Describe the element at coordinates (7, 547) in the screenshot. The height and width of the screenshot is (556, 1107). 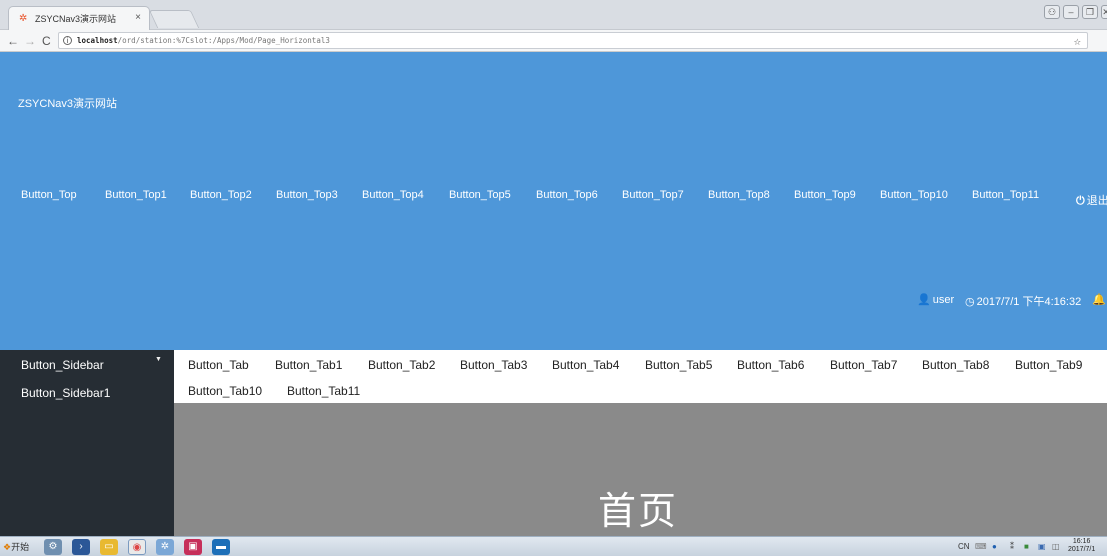
I see `windows-logo-icon: ❖` at that location.